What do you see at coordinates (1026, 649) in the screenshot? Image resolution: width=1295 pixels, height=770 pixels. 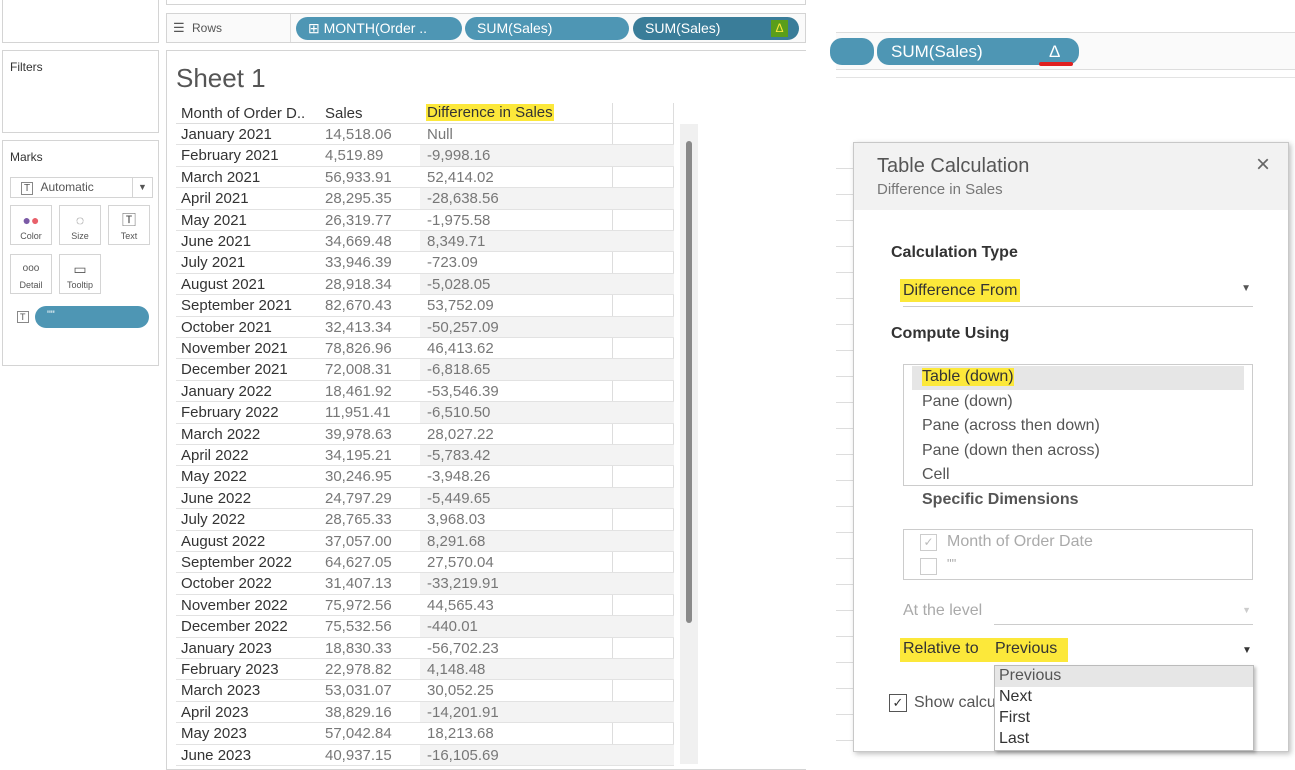 I see `relative-to-value: Previous` at bounding box center [1026, 649].